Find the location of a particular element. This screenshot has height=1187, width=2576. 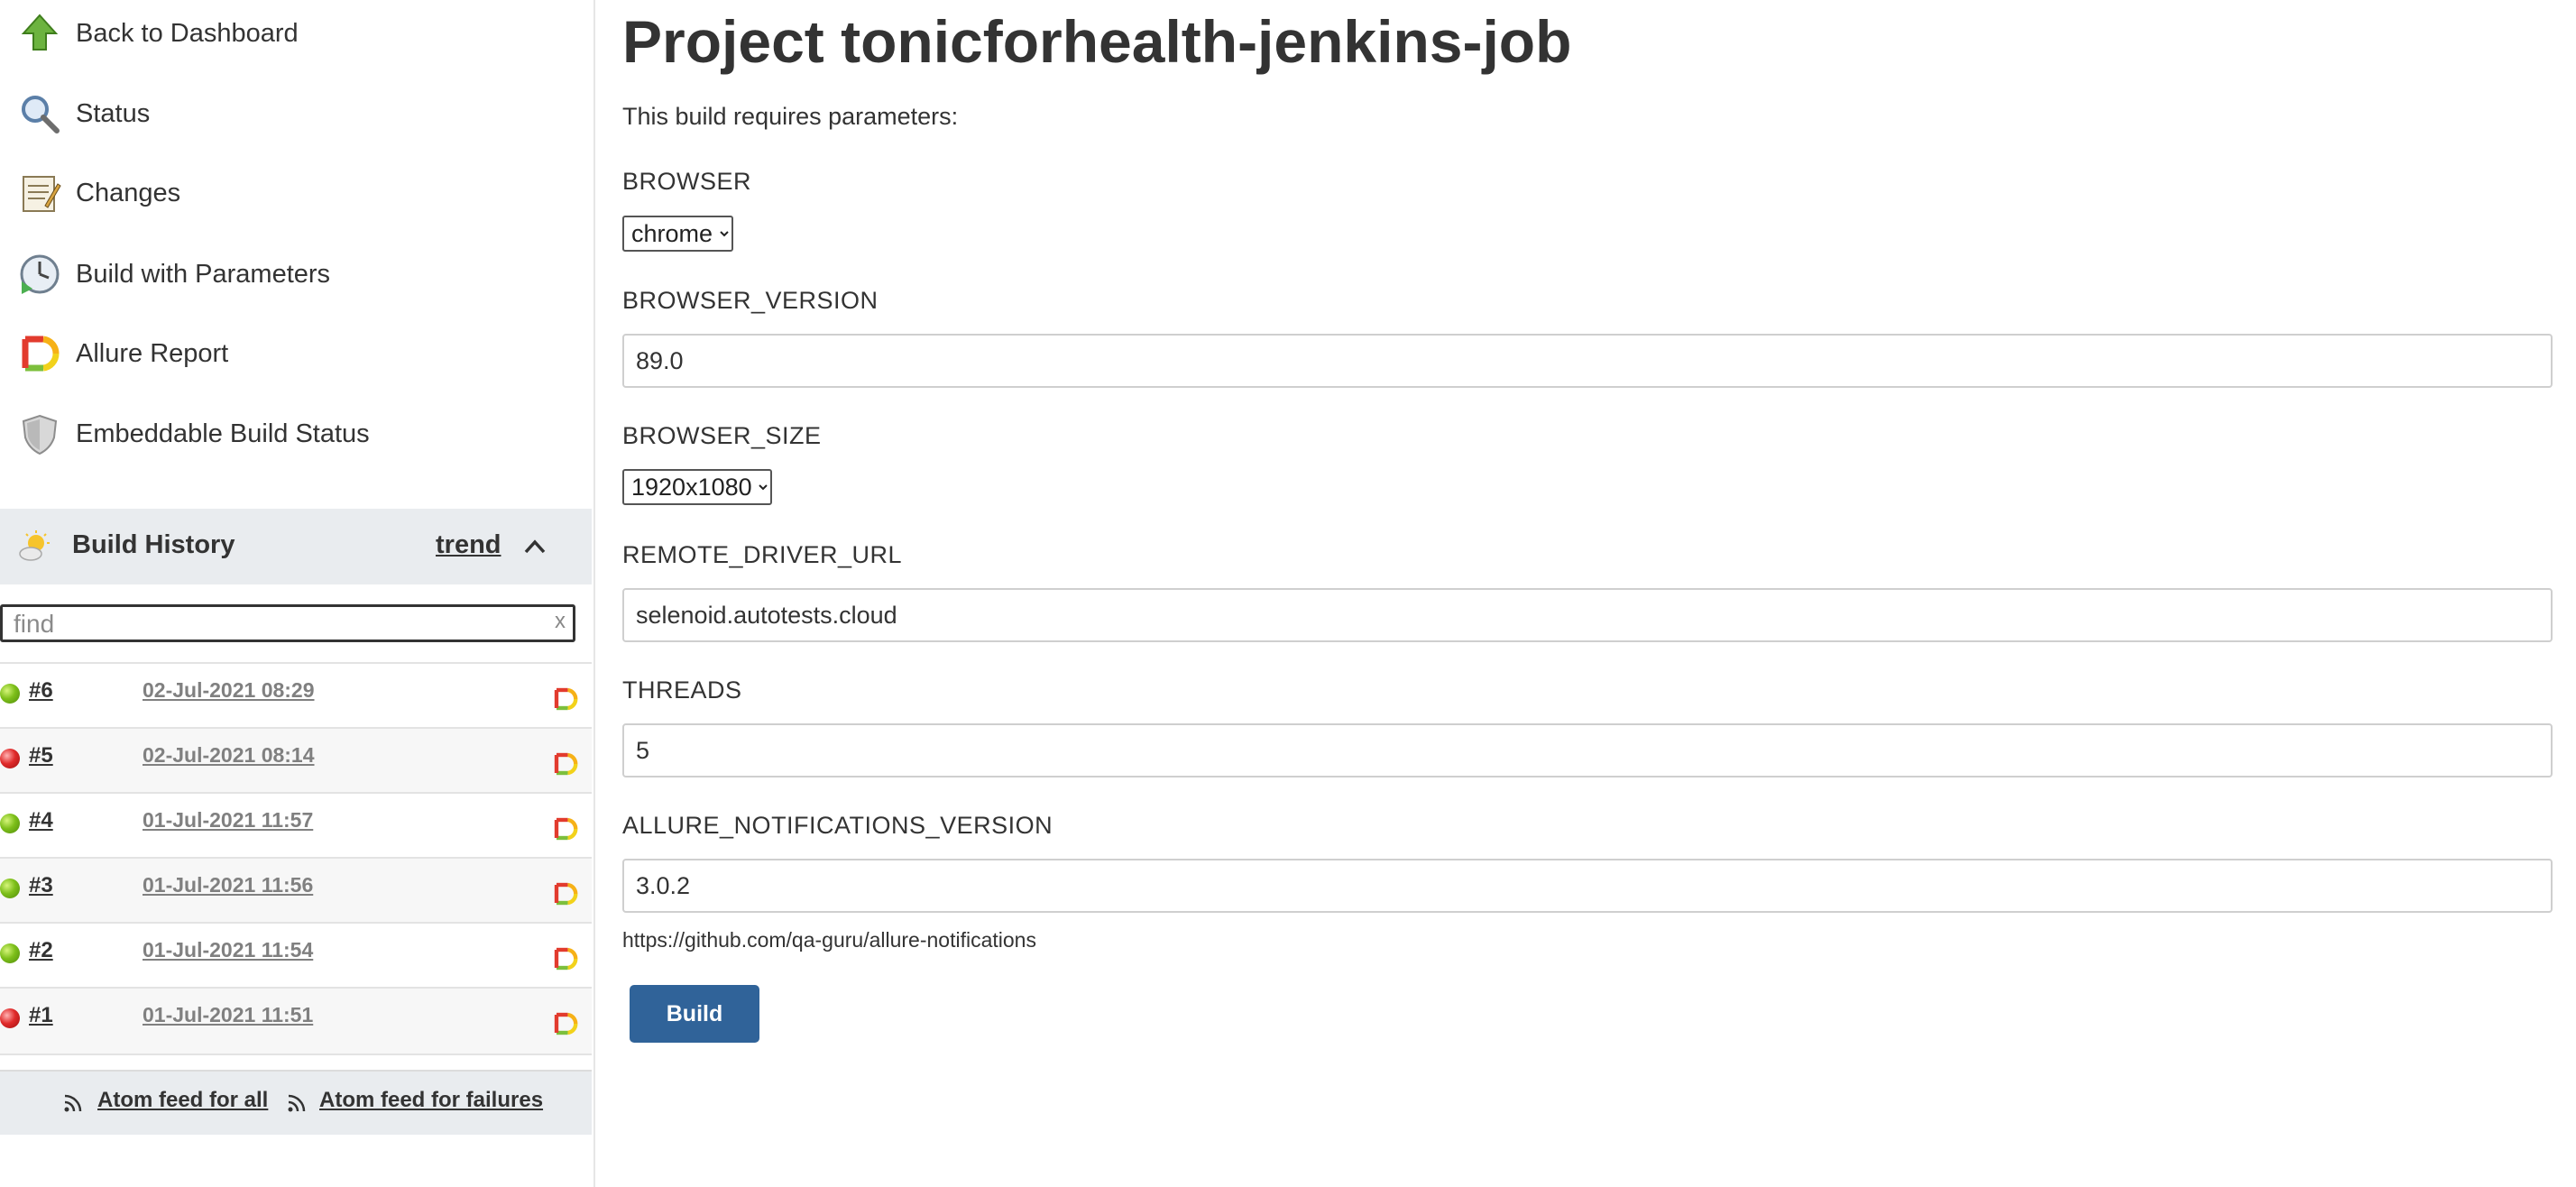

threads-input is located at coordinates (1587, 750).